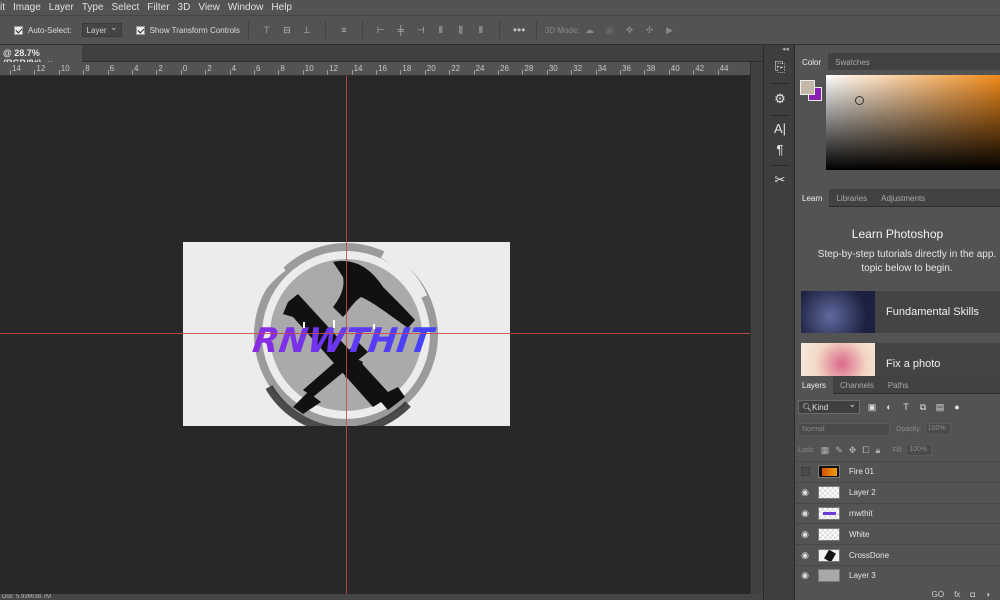  Describe the element at coordinates (61, 7) in the screenshot. I see `menu-layer: Layer` at that location.